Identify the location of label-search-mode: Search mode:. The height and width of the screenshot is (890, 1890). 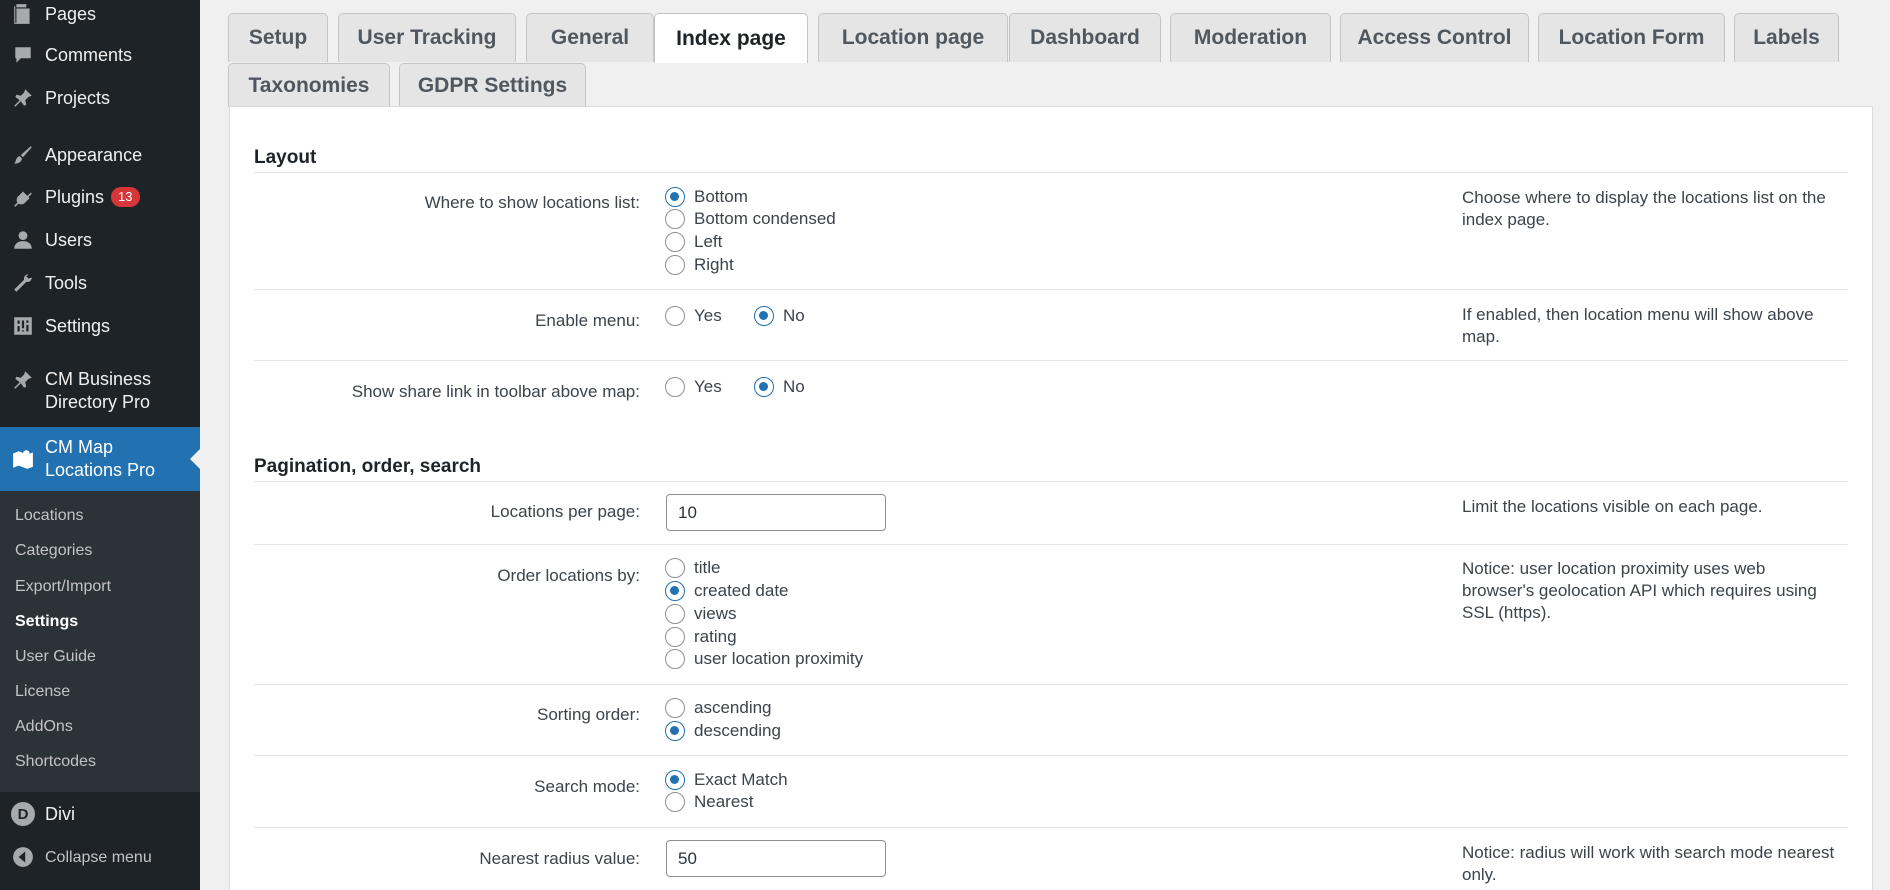
(587, 786).